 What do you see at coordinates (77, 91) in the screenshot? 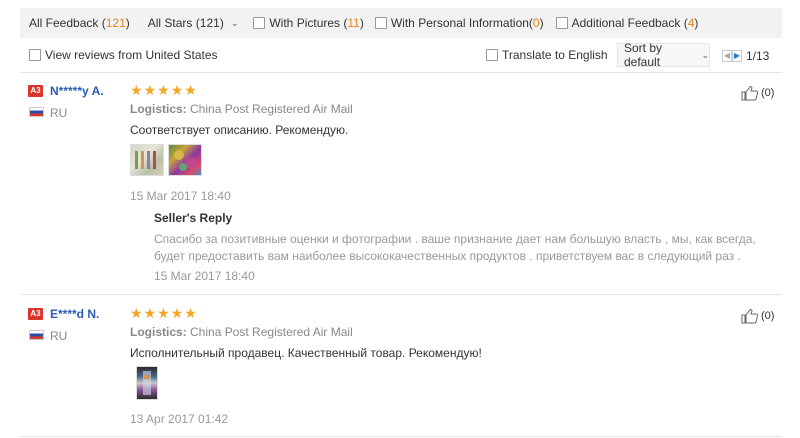
I see `reviewer-name: N*****y A.` at bounding box center [77, 91].